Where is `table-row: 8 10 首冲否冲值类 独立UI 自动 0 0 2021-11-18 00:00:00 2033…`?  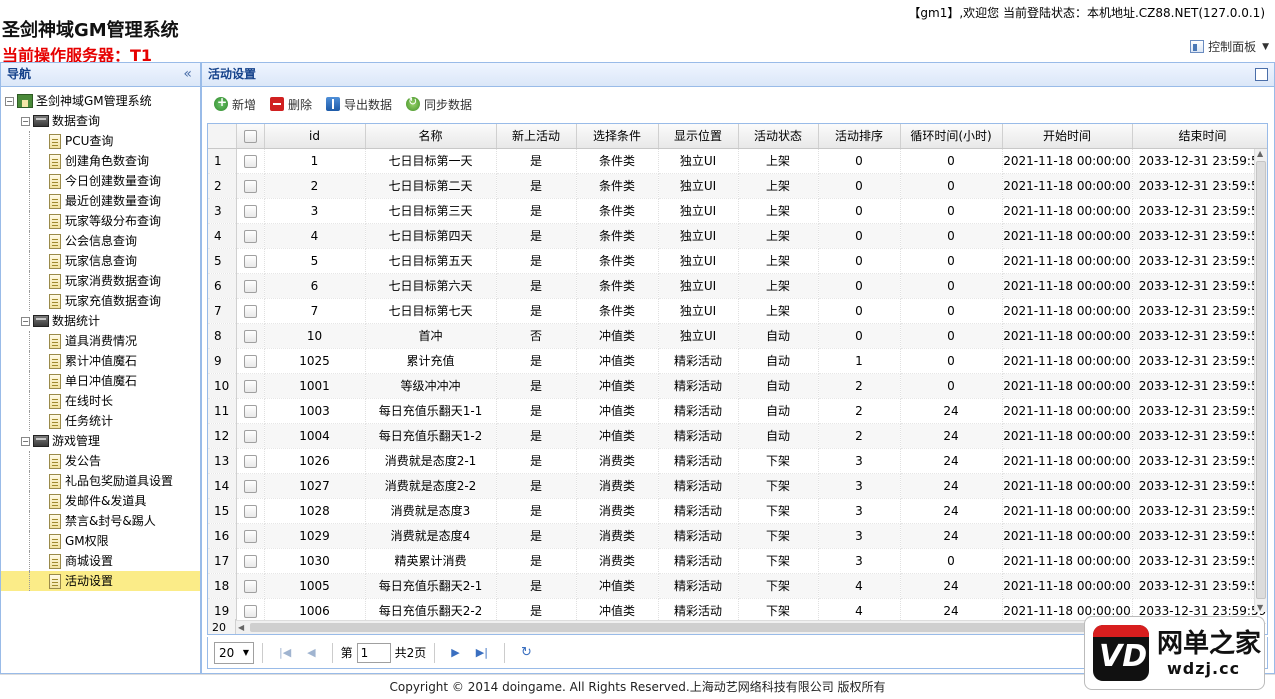 table-row: 8 10 首冲否冲值类 独立UI 自动 0 0 2021-11-18 00:00:00 2033… is located at coordinates (737, 336).